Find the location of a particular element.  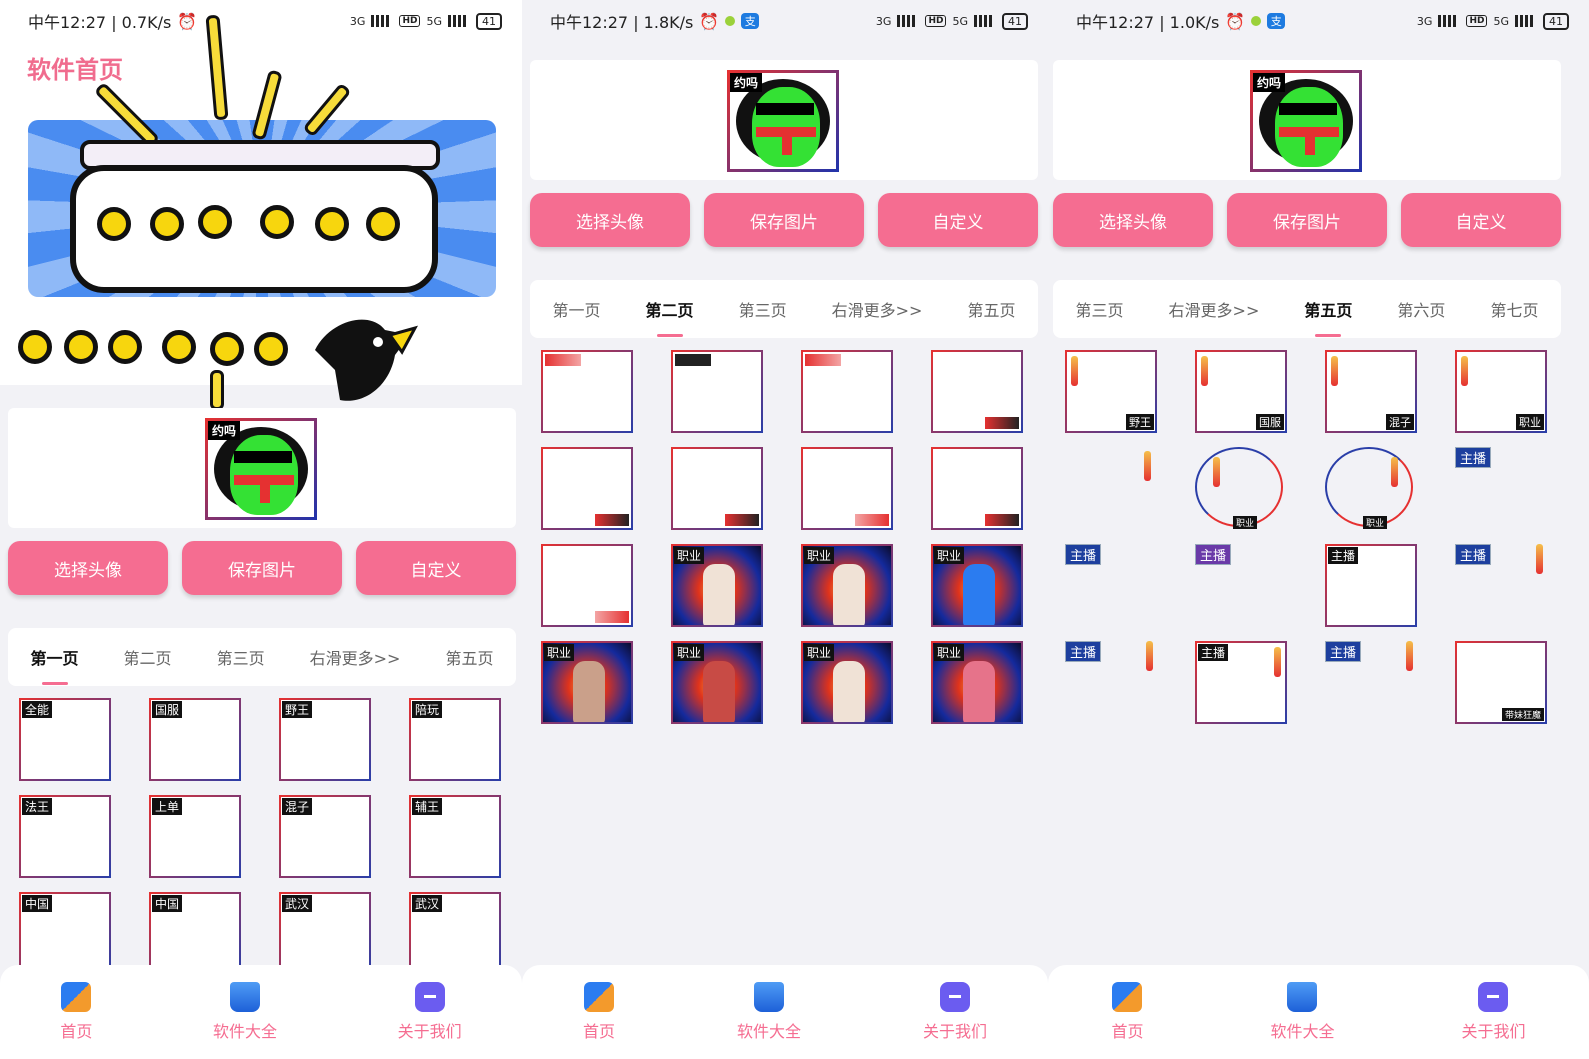

home-icon is located at coordinates (76, 997).